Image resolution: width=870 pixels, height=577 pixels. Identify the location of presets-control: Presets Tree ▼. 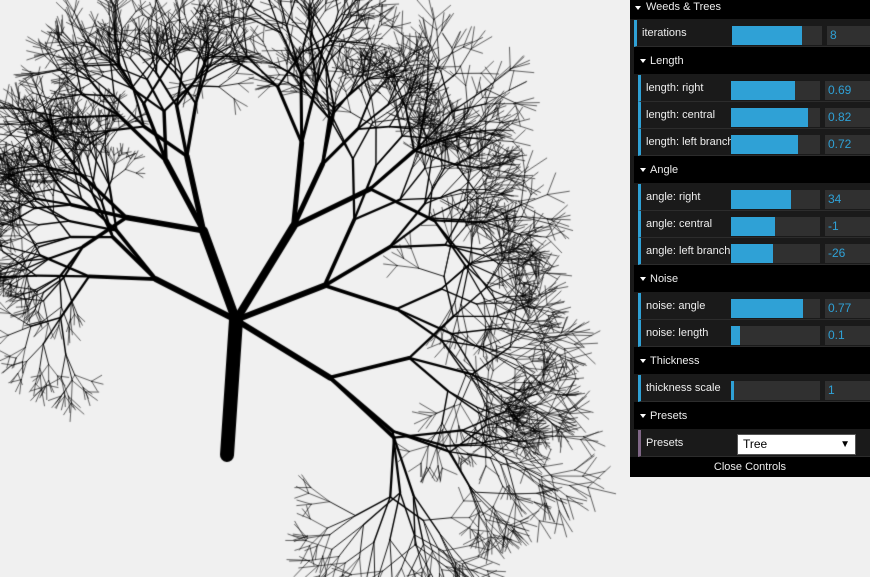
(754, 443).